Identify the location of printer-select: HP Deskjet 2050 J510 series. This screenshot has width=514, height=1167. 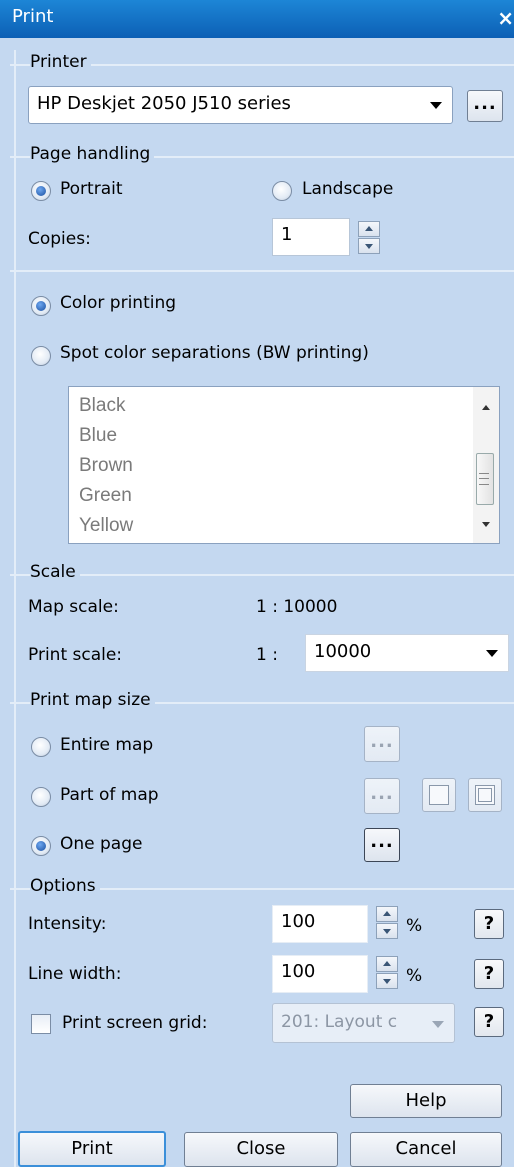
(240, 105).